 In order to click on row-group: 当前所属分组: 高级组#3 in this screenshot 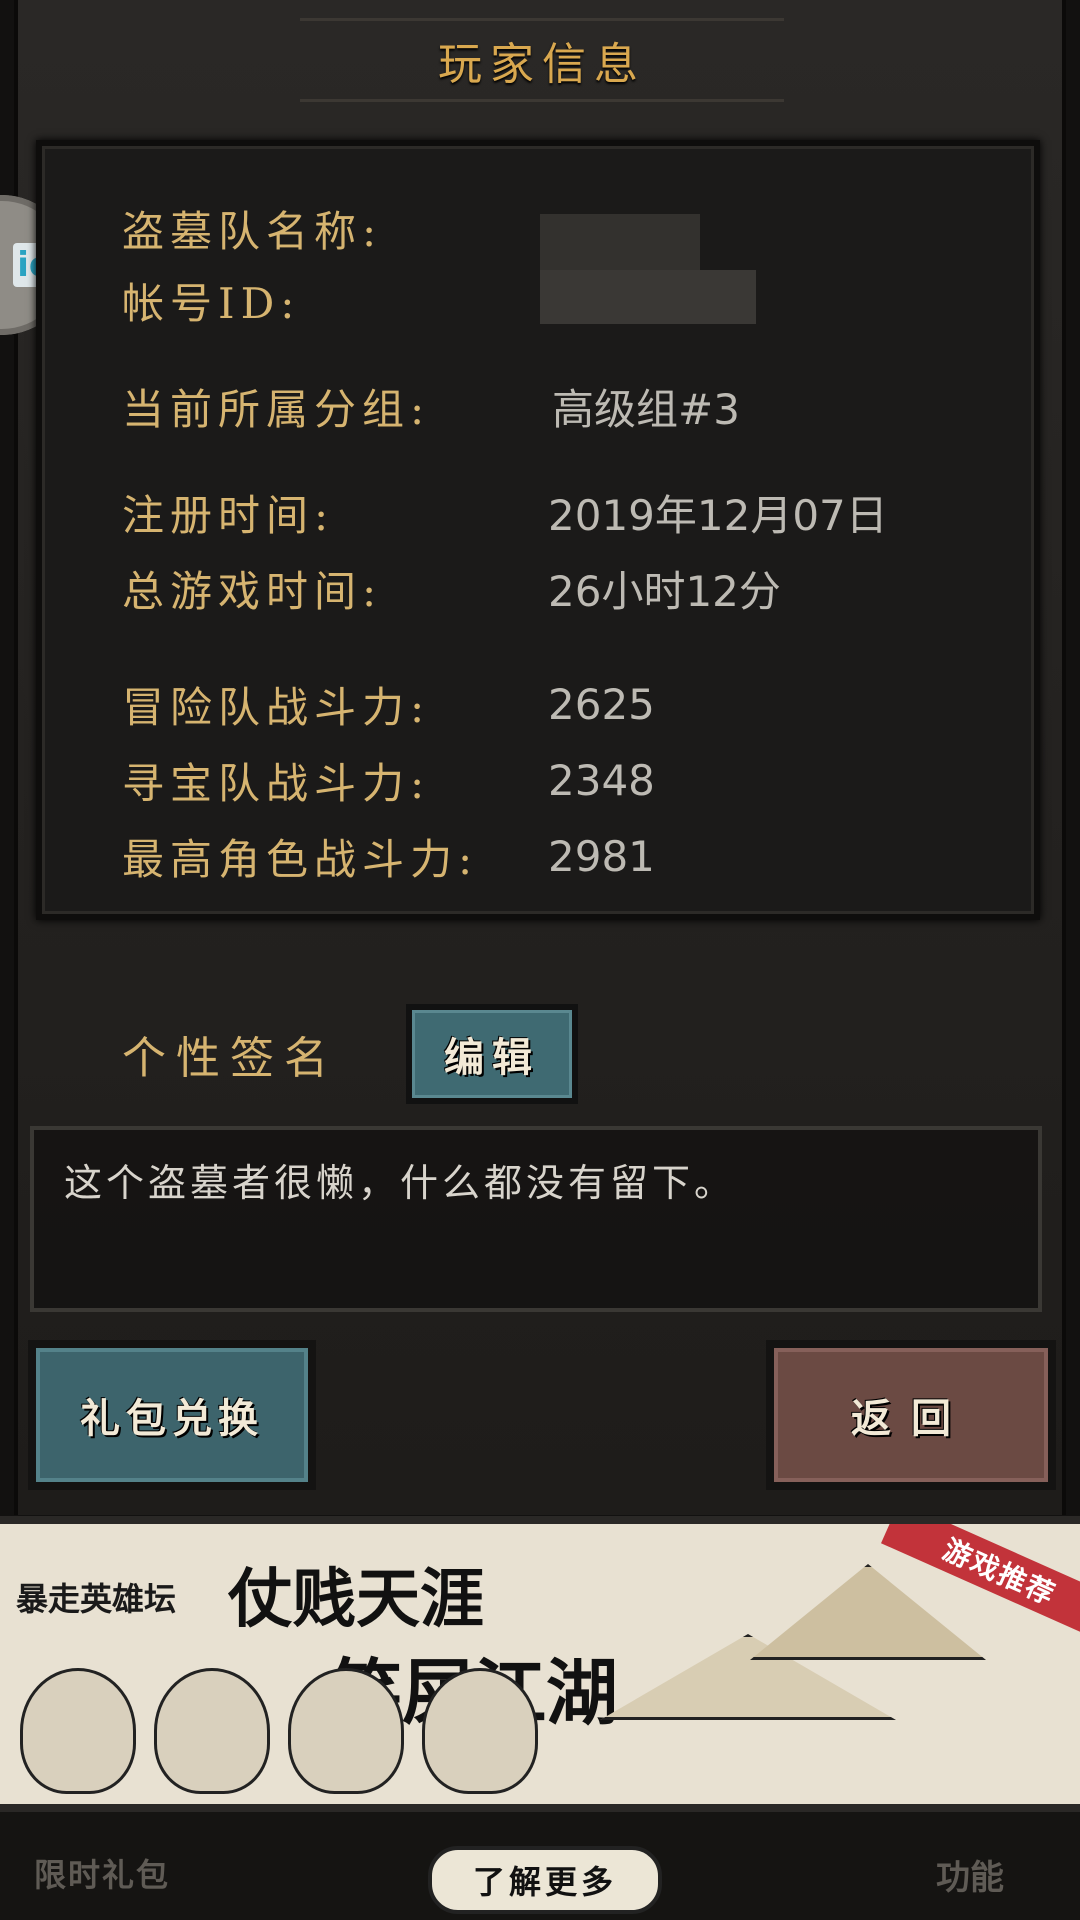, I will do `click(431, 406)`.